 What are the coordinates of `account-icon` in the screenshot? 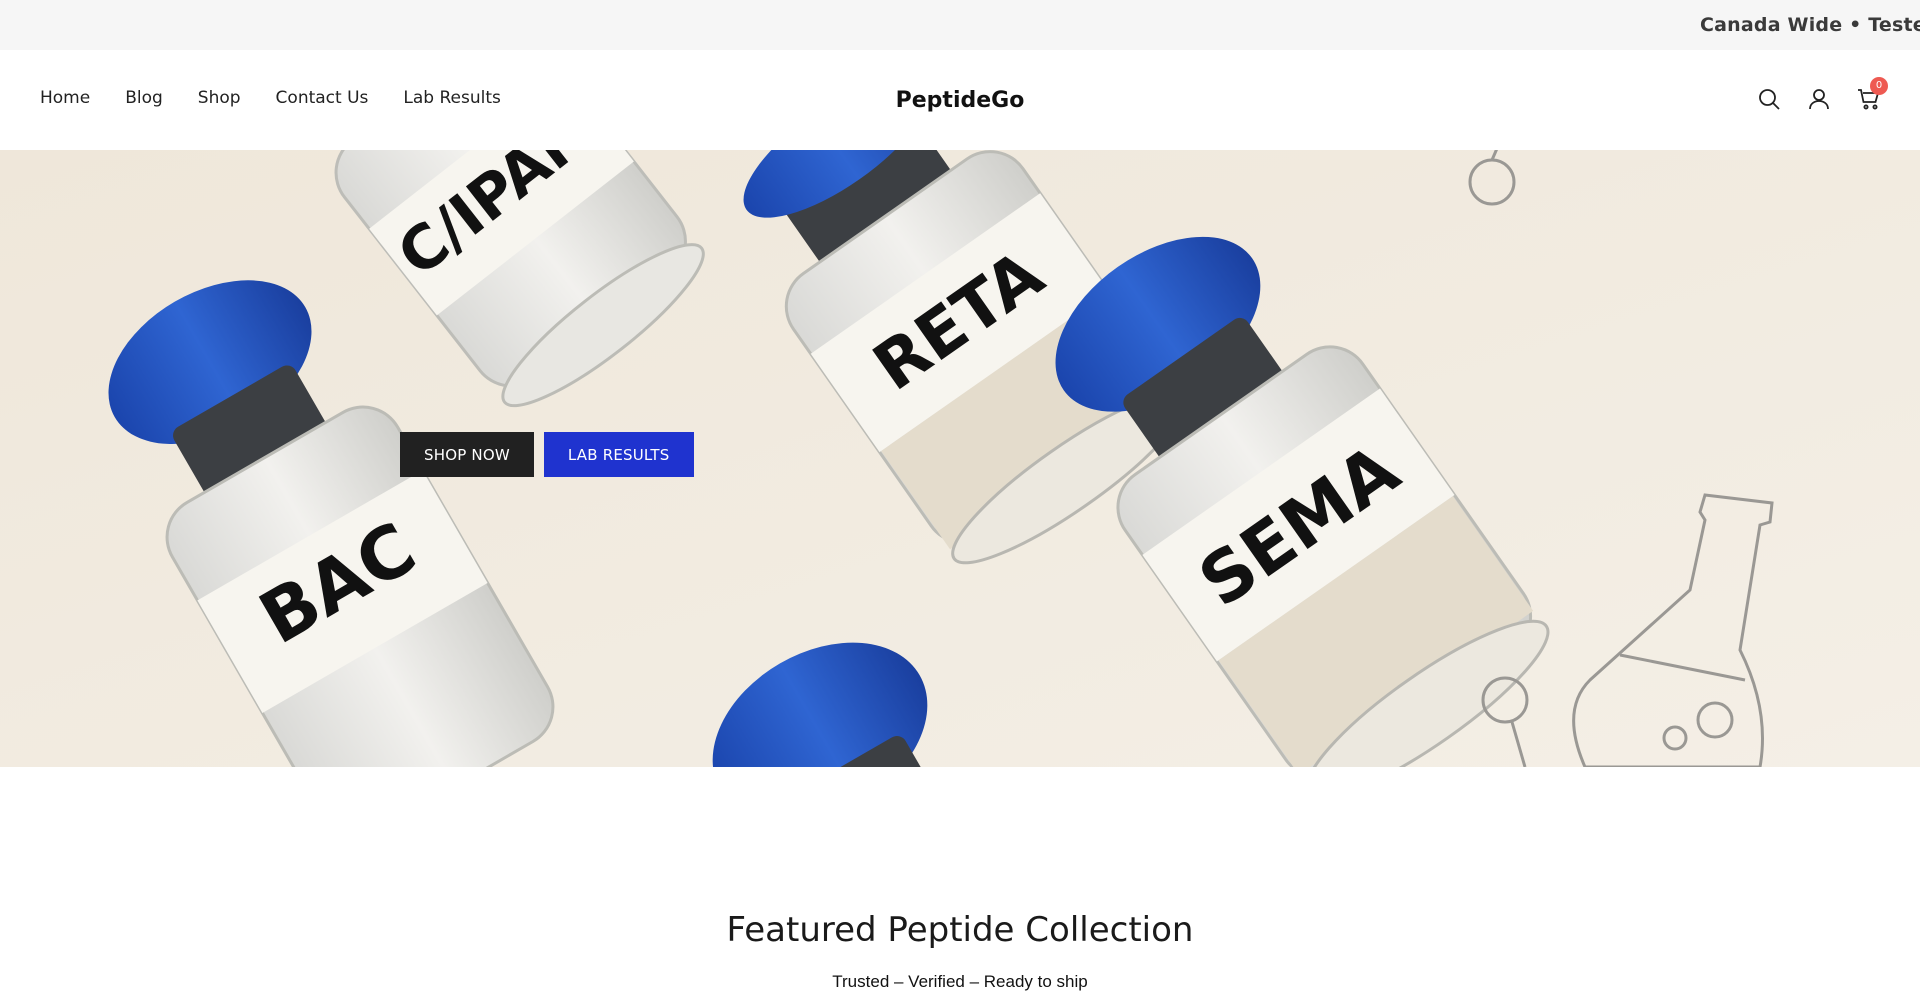 It's located at (1819, 99).